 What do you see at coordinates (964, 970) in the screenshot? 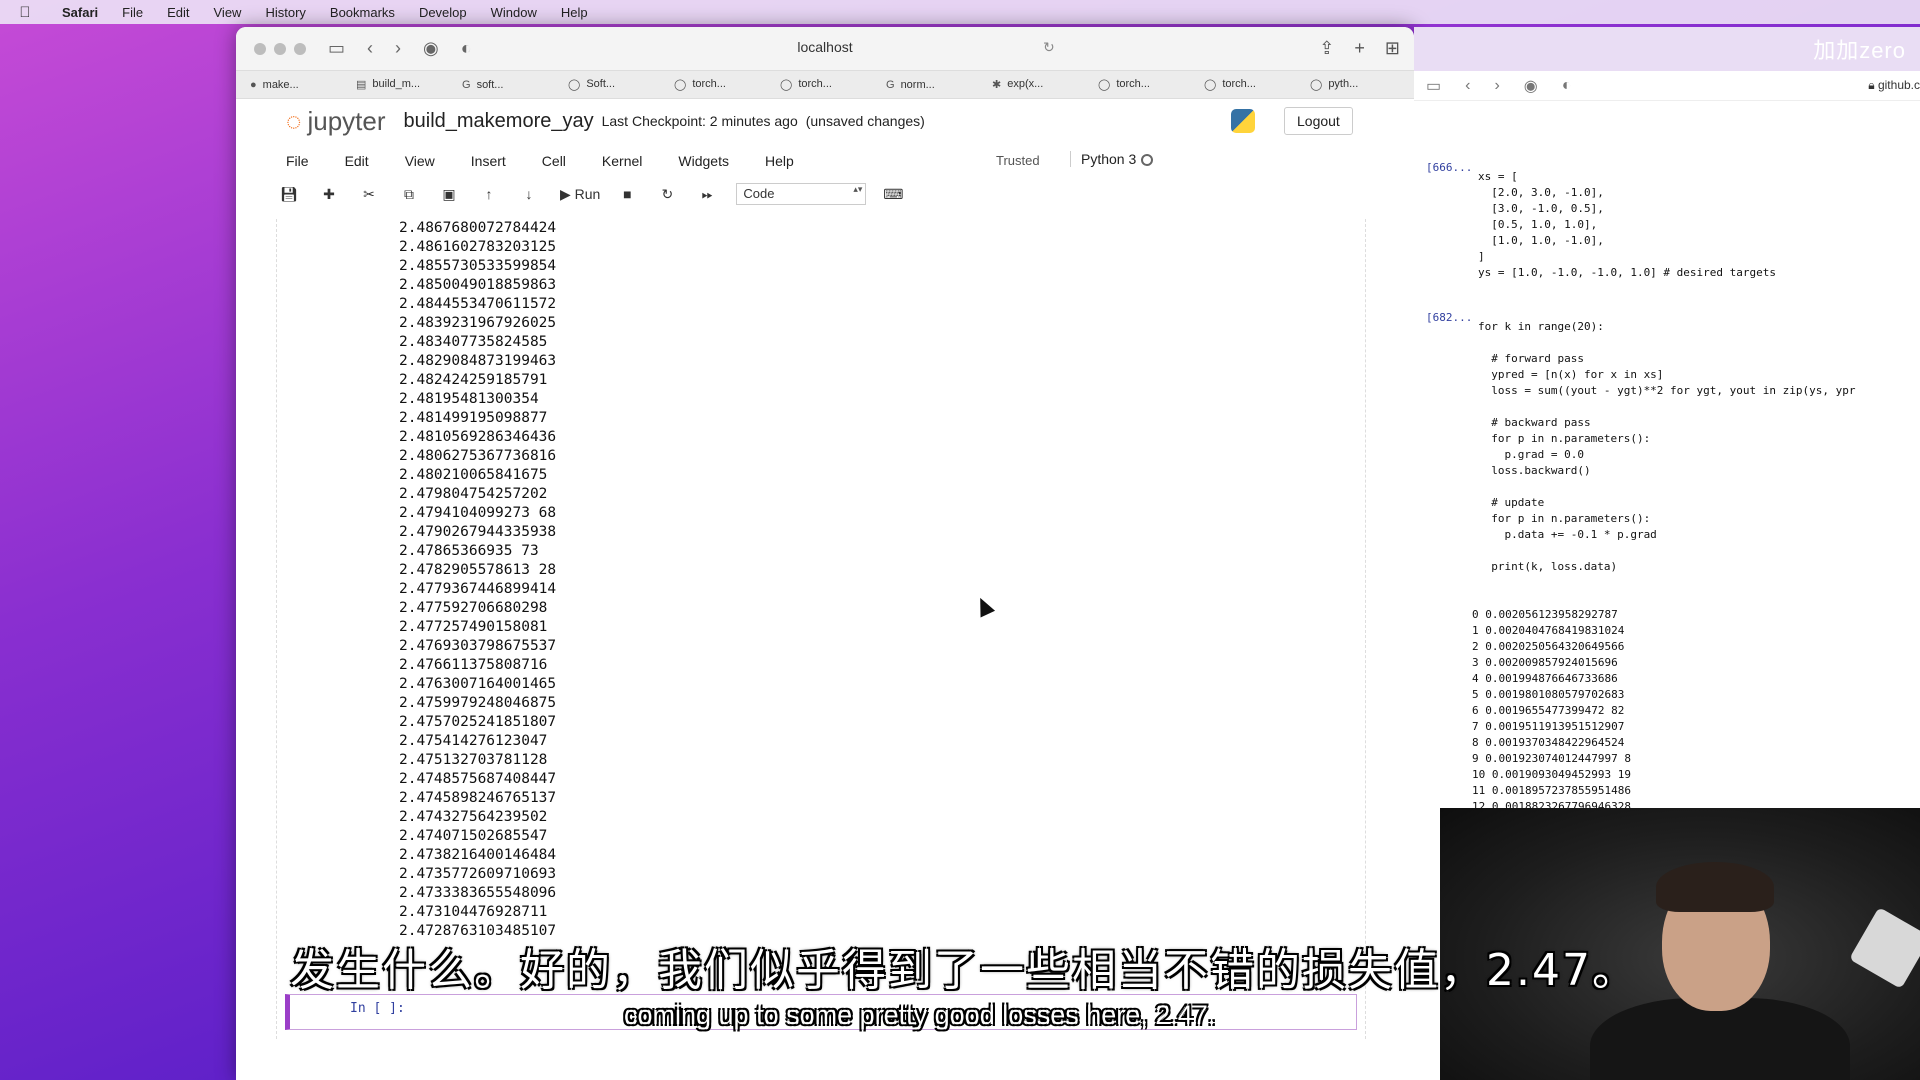
I see `subtitle-chinese: 发生什么。好的，我们似乎得到了一些相当不错的损失值，2.47。` at bounding box center [964, 970].